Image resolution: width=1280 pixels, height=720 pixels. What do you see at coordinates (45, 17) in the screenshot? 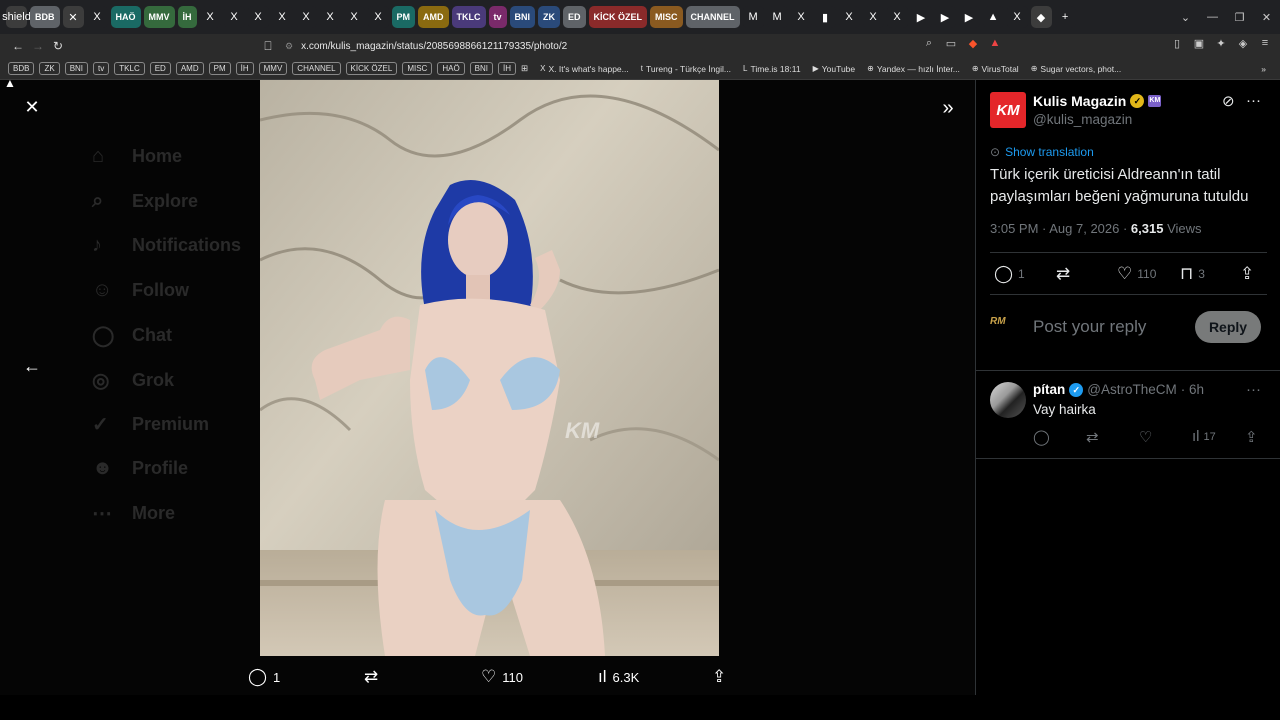
I see `tab-group-1: BDB` at bounding box center [45, 17].